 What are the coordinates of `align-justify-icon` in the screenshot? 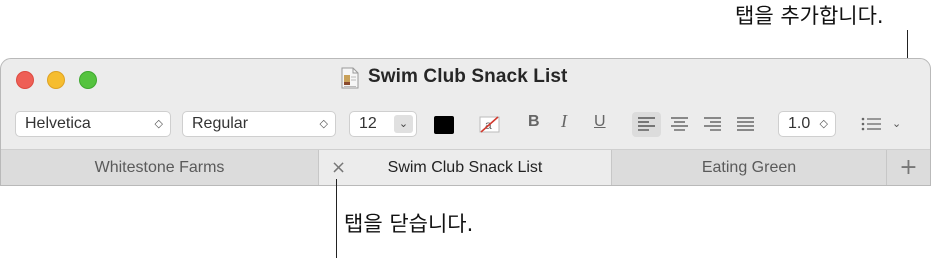 It's located at (745, 124).